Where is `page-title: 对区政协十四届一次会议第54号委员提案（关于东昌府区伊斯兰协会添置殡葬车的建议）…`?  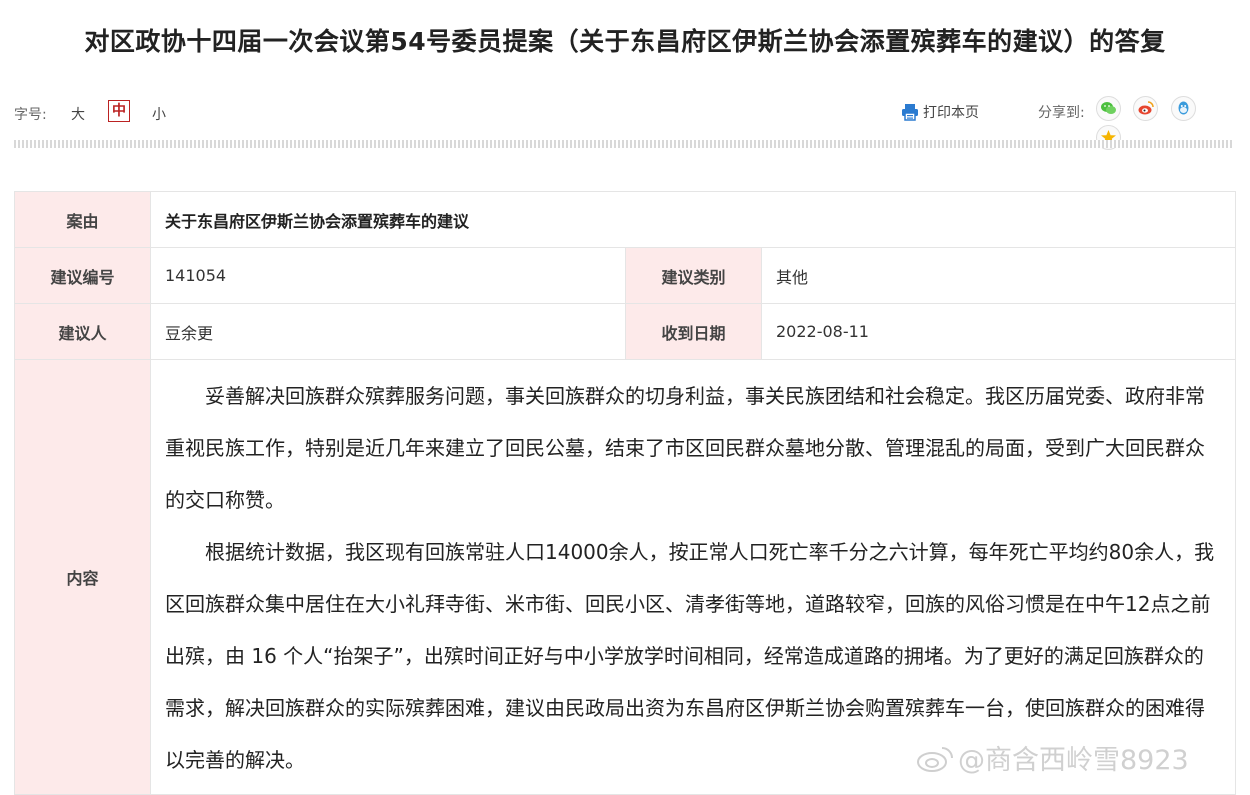 page-title: 对区政协十四届一次会议第54号委员提案（关于东昌府区伊斯兰协会添置殡葬车的建议）… is located at coordinates (625, 41).